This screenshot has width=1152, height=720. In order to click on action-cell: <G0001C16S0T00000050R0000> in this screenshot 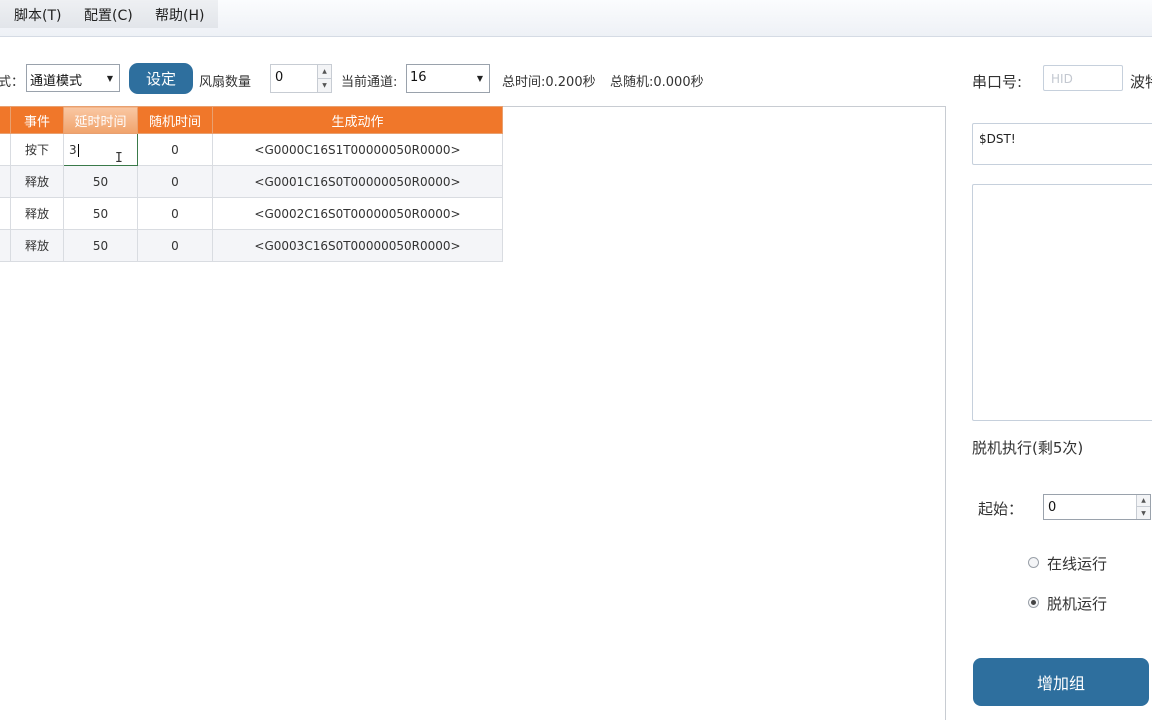, I will do `click(357, 181)`.